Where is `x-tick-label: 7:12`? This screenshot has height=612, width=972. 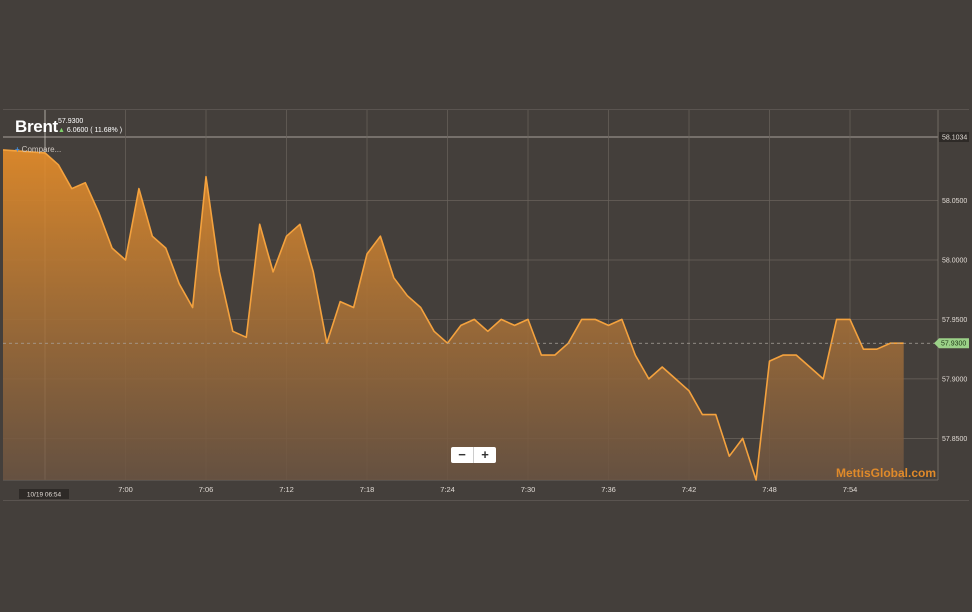
x-tick-label: 7:12 is located at coordinates (286, 489).